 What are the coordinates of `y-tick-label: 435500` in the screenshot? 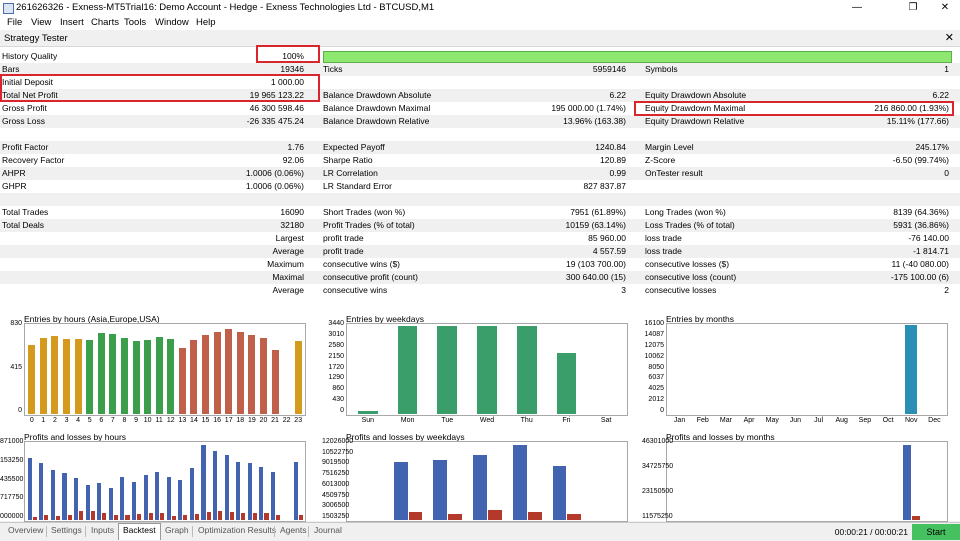 It's located at (12, 479).